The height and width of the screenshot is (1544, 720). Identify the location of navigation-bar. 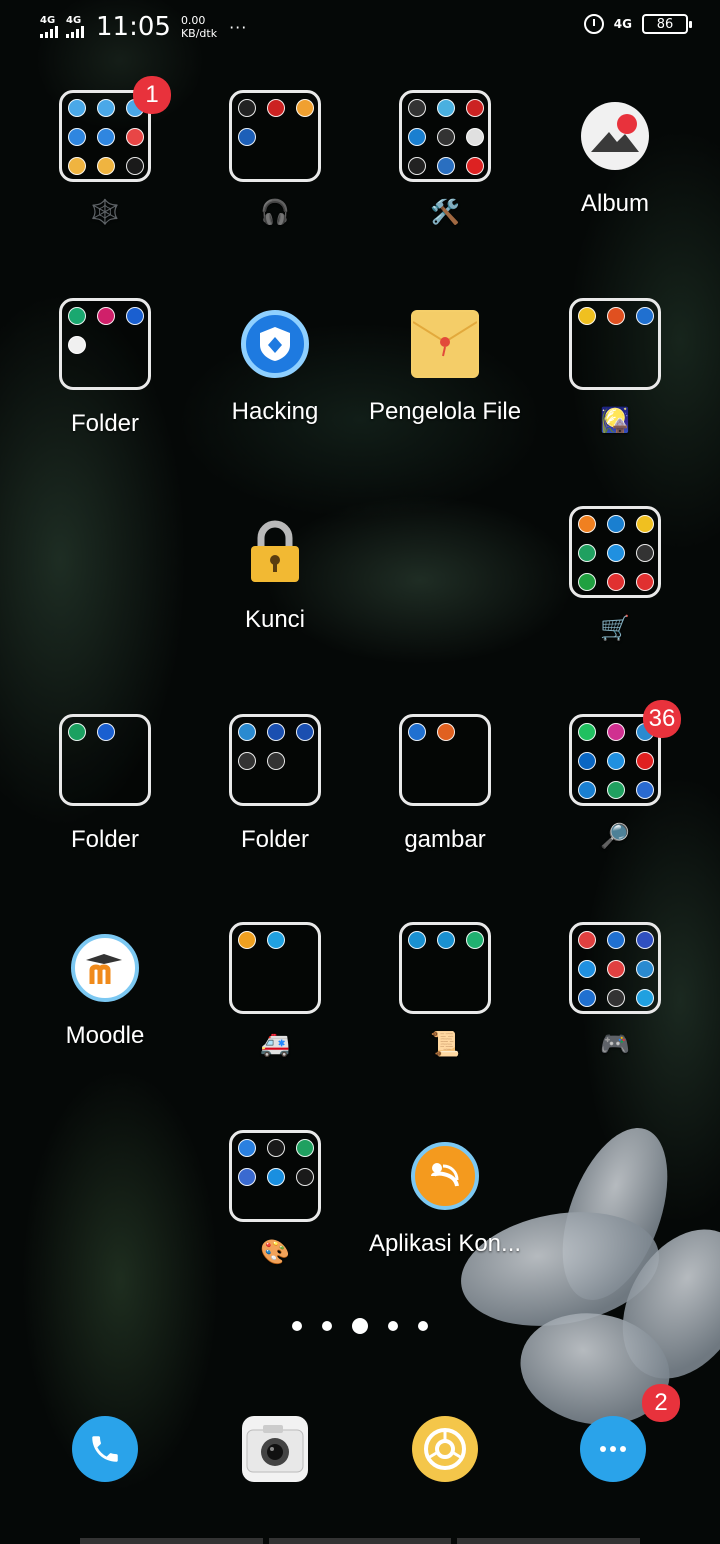
(360, 1541).